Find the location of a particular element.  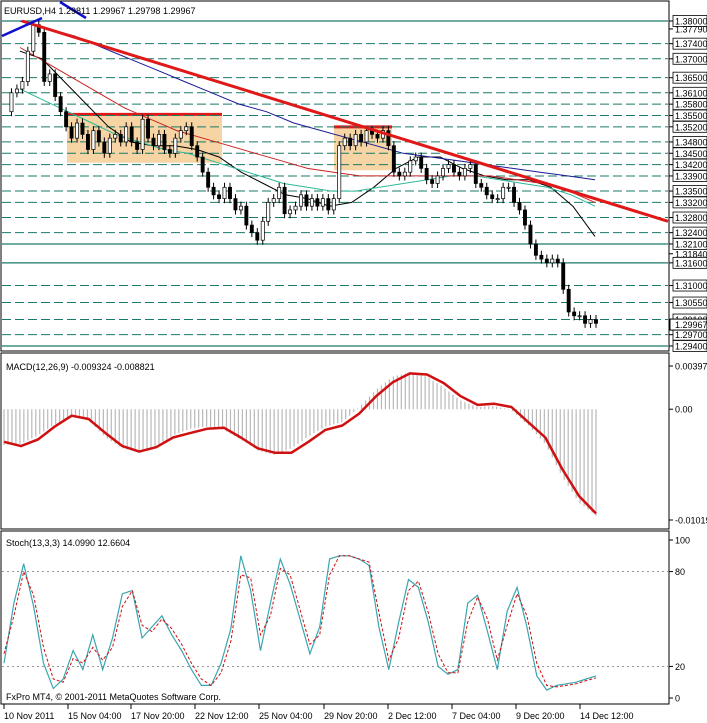

price-tick-label: 1.33500 is located at coordinates (691, 192).